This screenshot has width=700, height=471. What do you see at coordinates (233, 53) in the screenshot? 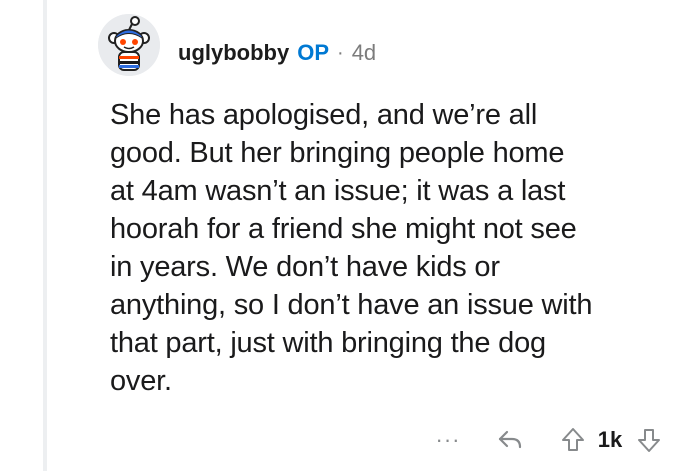
I see `username-link: uglybobby` at bounding box center [233, 53].